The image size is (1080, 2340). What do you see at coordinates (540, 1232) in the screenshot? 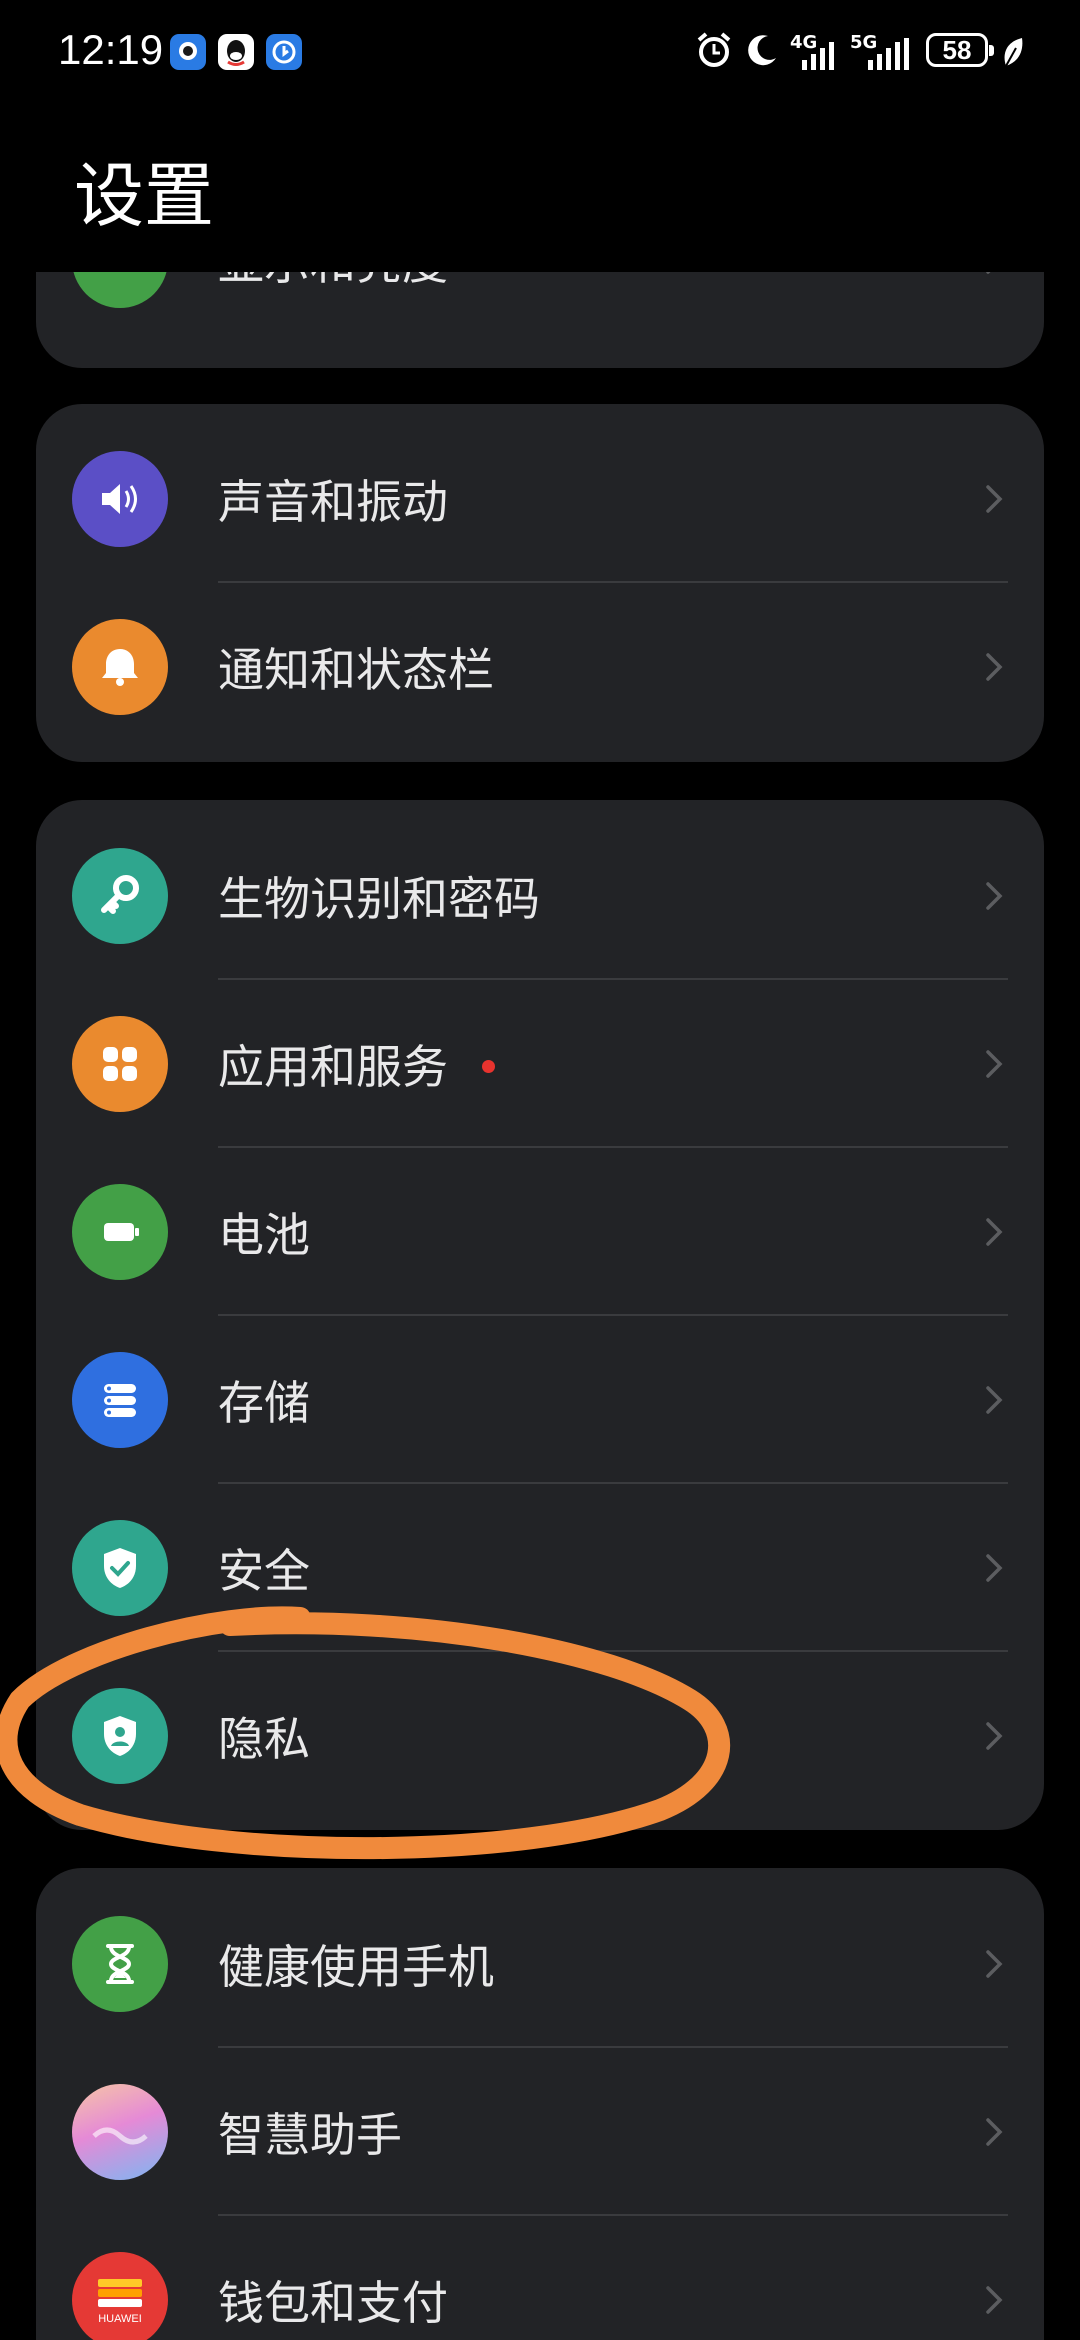
I see `settings-item-battery: 电池` at bounding box center [540, 1232].